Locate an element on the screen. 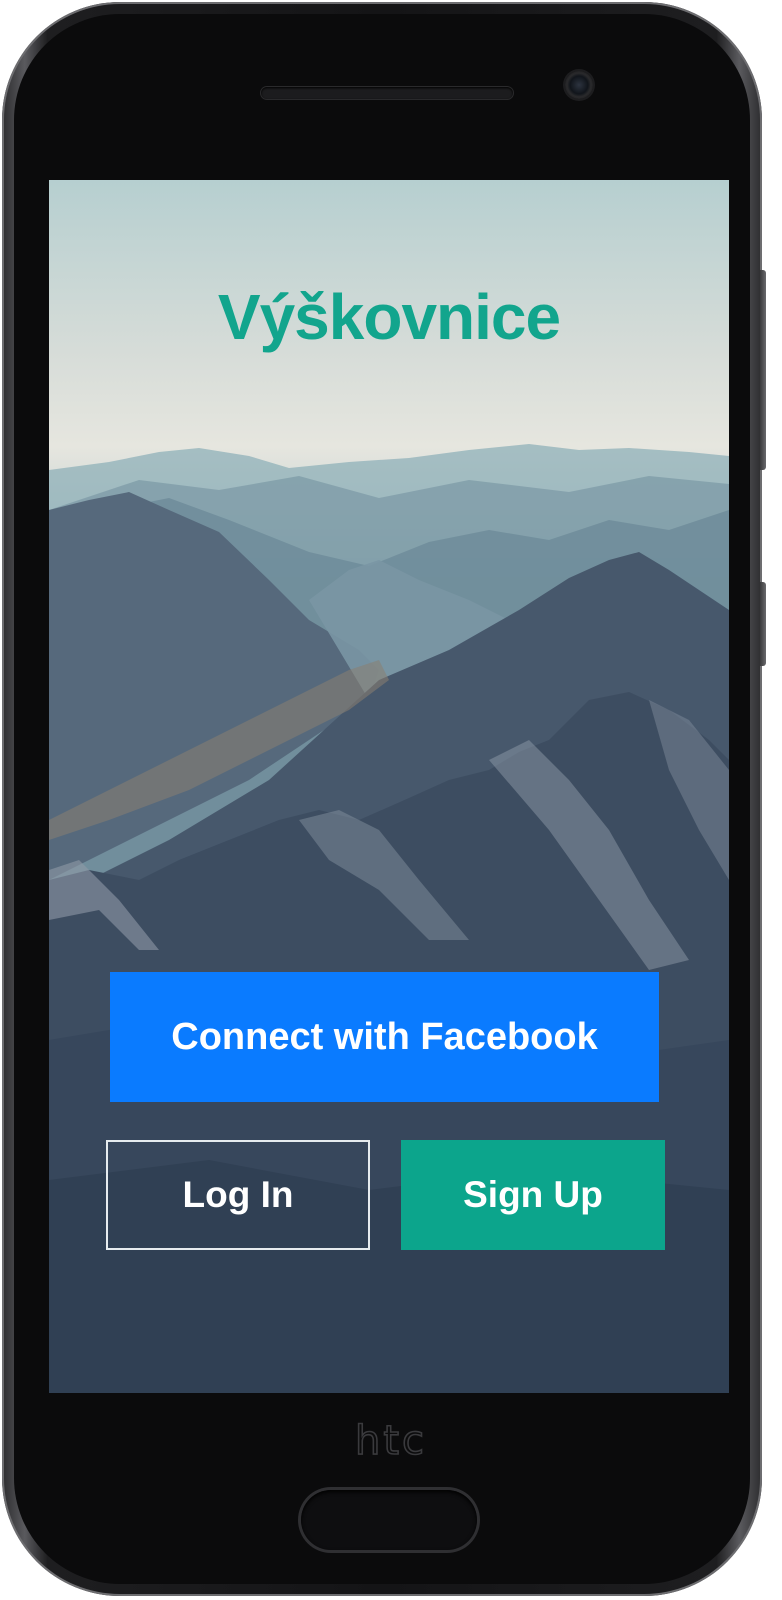 The image size is (782, 1600). device-brand-logo: htc is located at coordinates (391, 1441).